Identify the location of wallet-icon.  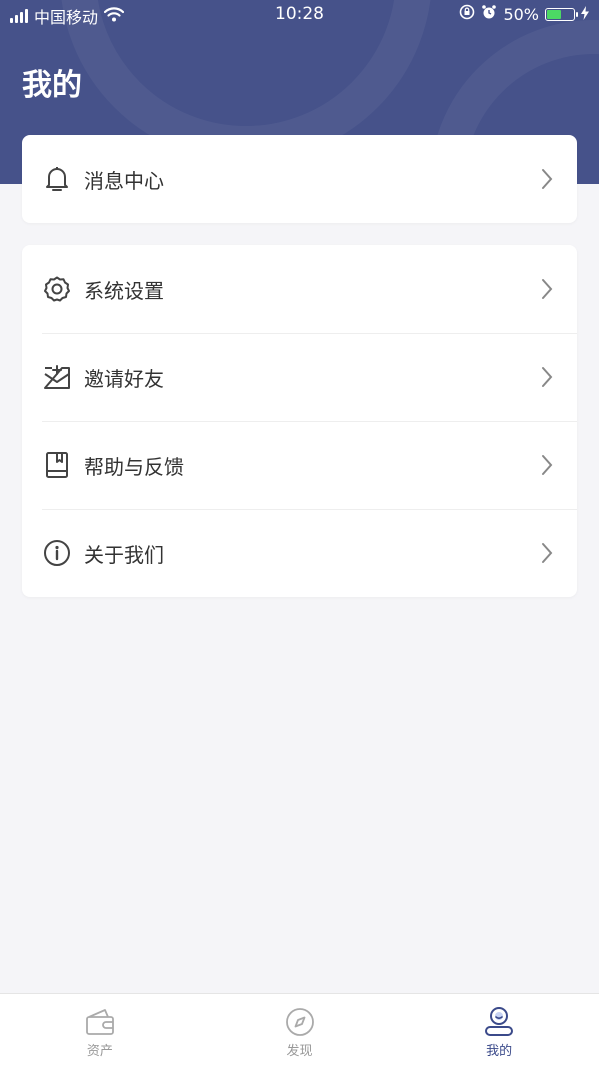
(100, 1022).